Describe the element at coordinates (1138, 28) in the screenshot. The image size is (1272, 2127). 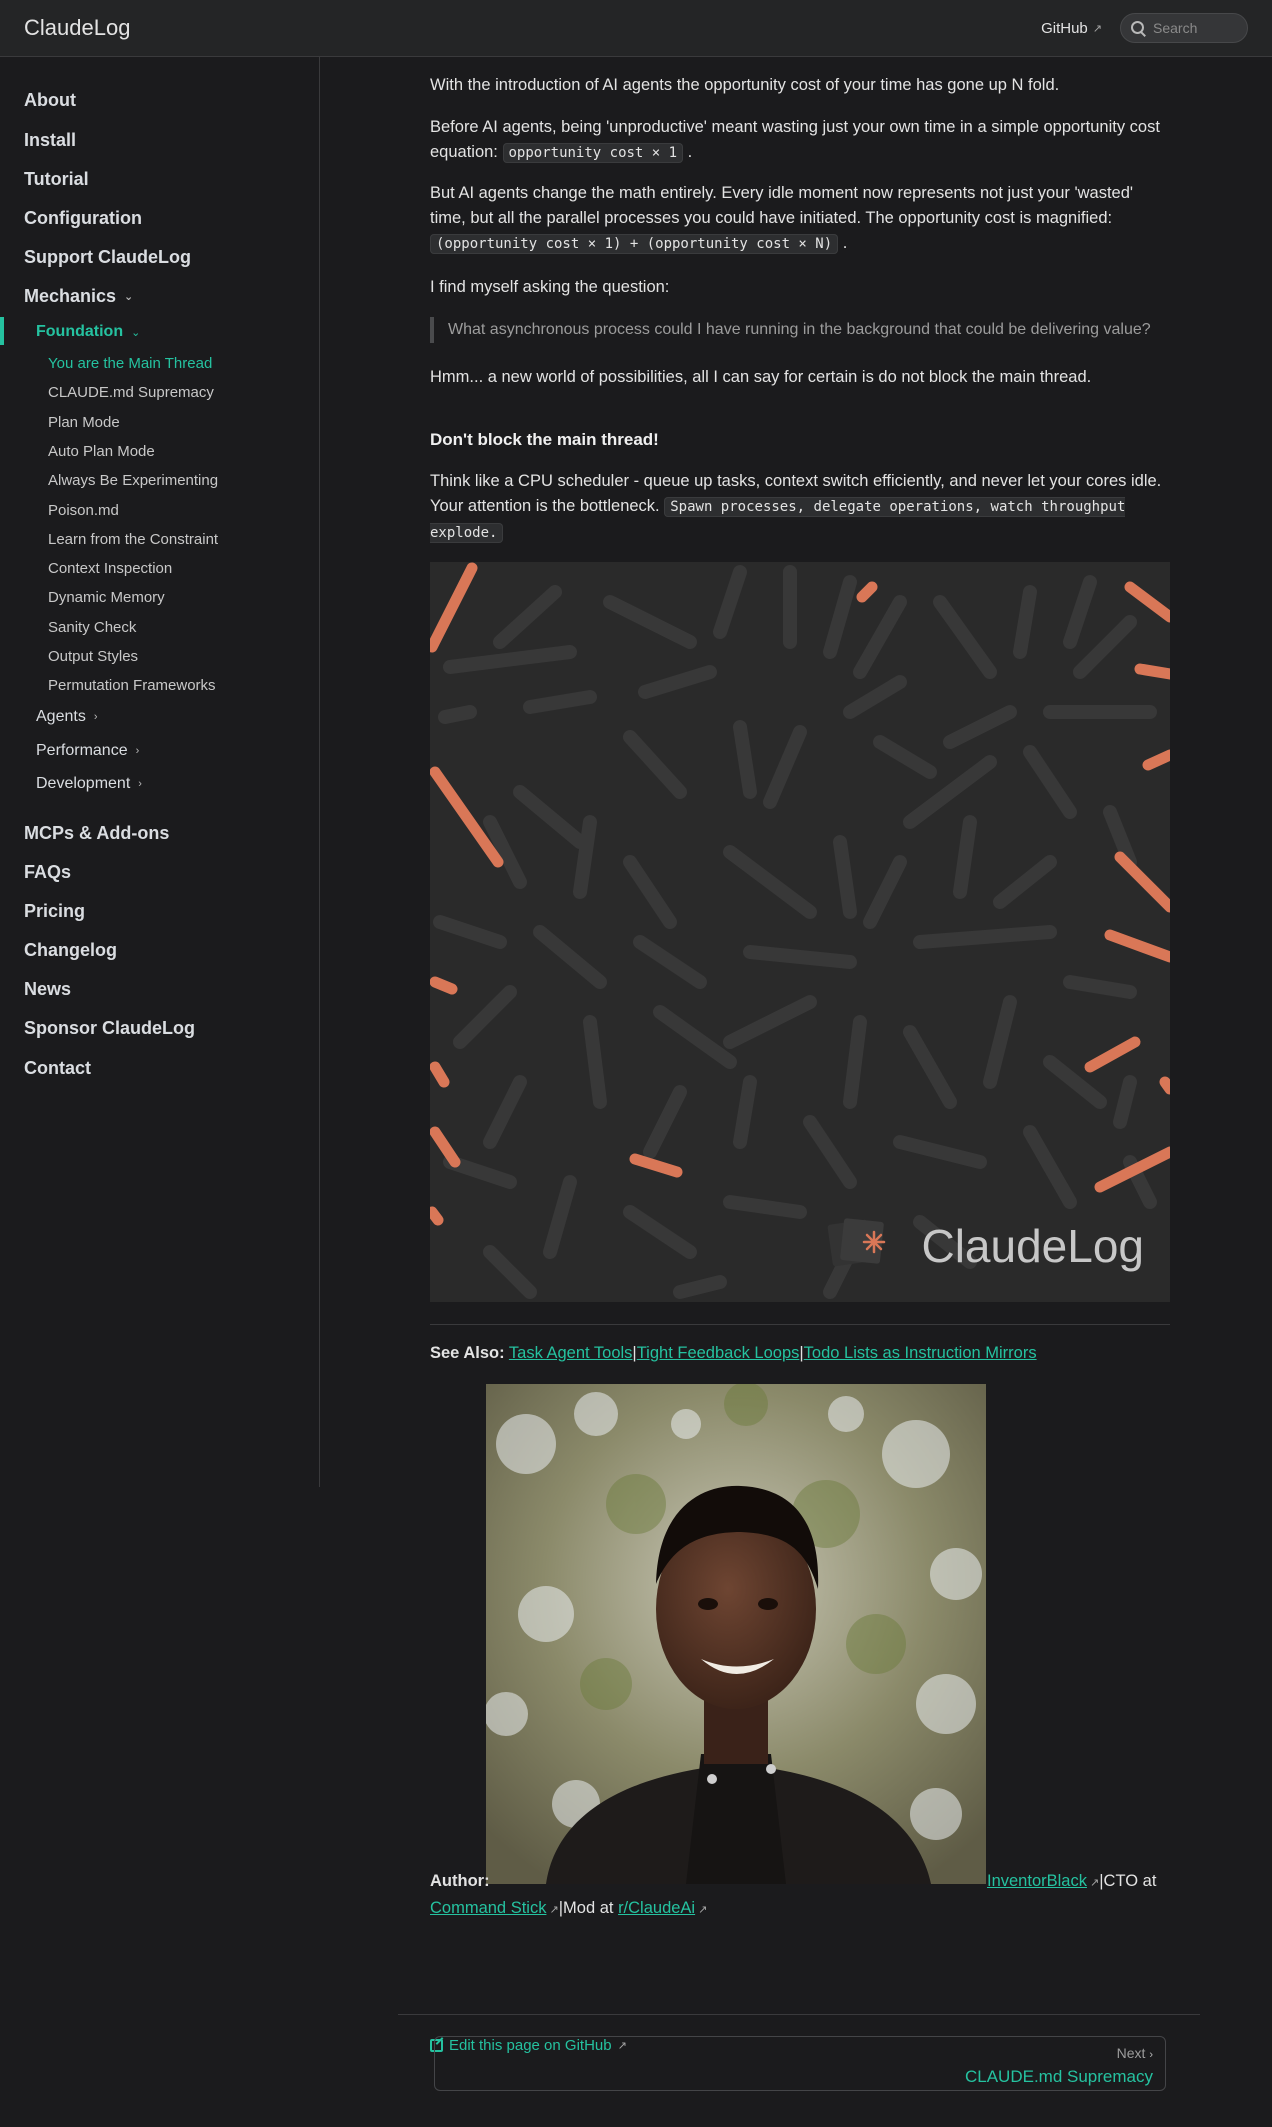
I see `search-icon` at that location.